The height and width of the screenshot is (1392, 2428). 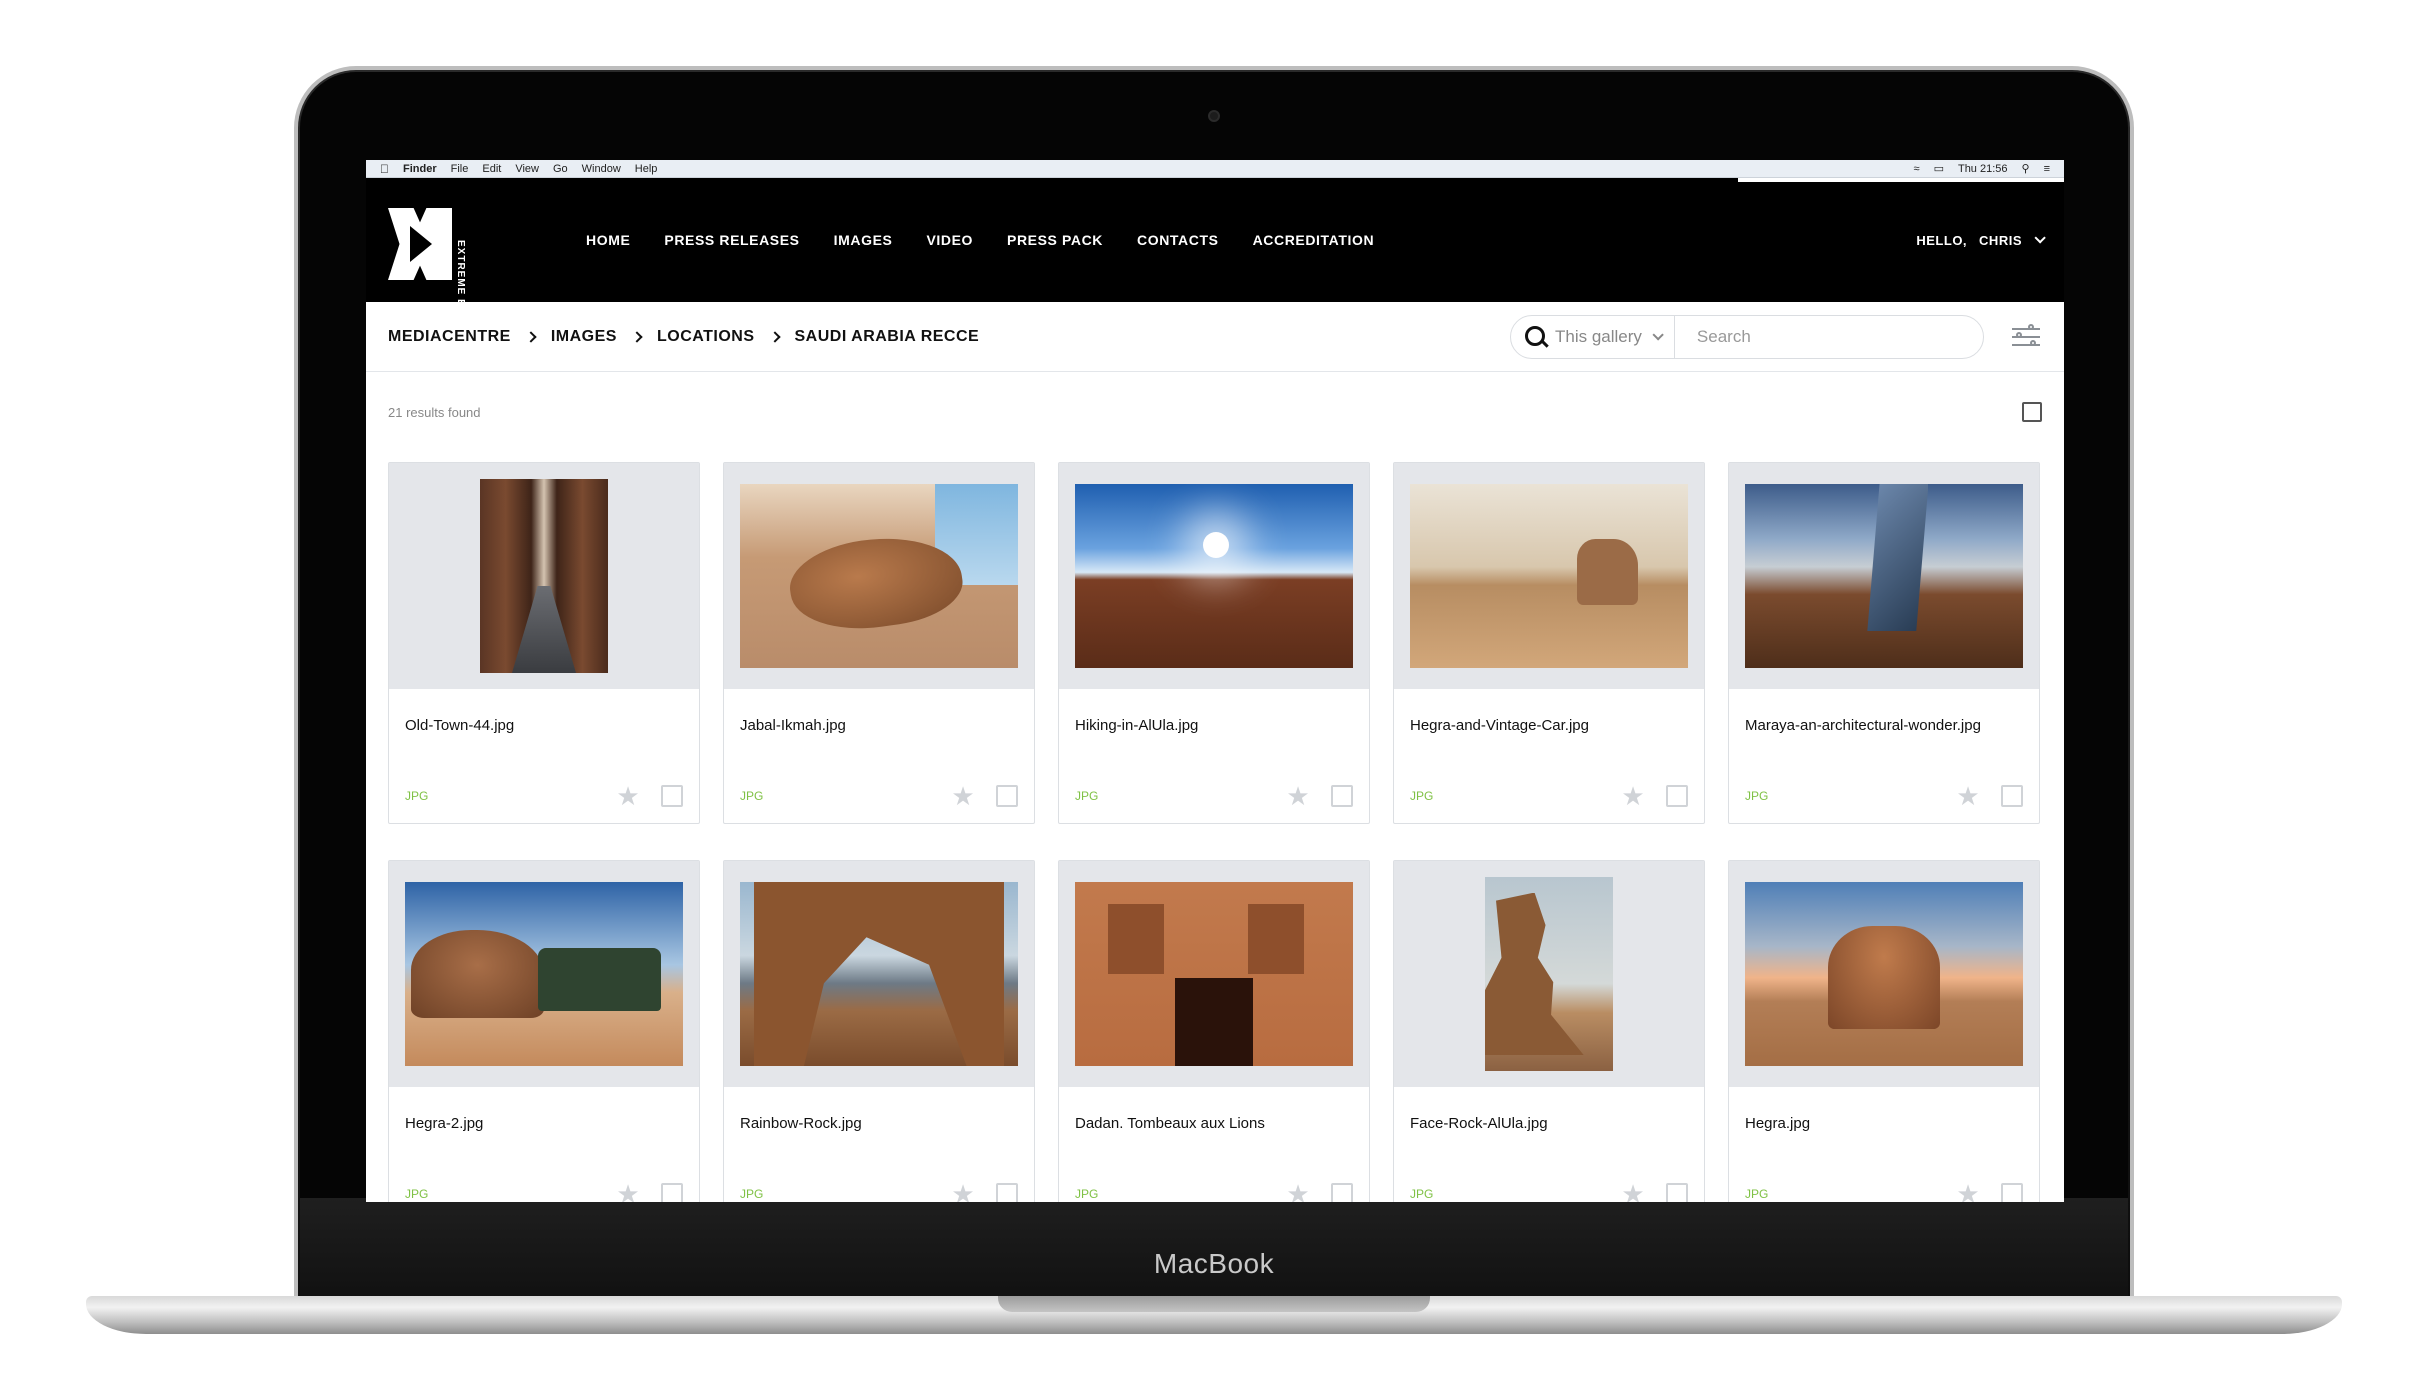 I want to click on image-filename: Rainbow-Rock.jpg, so click(x=879, y=1109).